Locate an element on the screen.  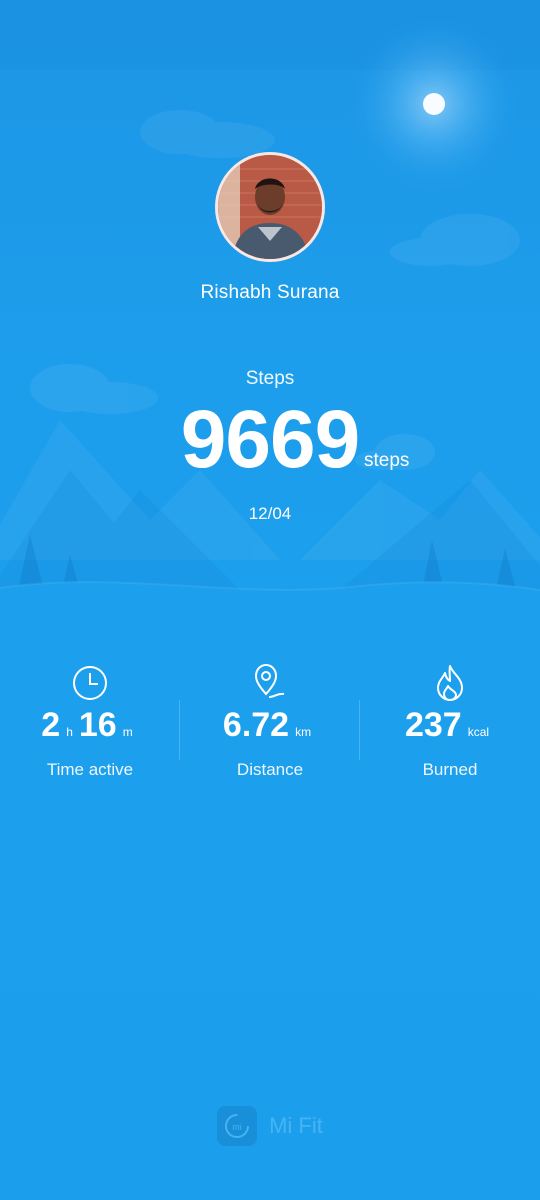
stat-distance: 6.72 km Distance is located at coordinates (270, 722).